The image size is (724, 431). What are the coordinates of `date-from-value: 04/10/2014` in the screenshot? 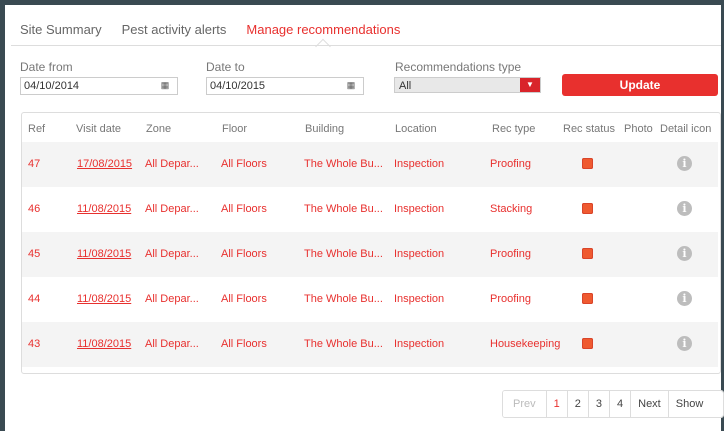 It's located at (52, 86).